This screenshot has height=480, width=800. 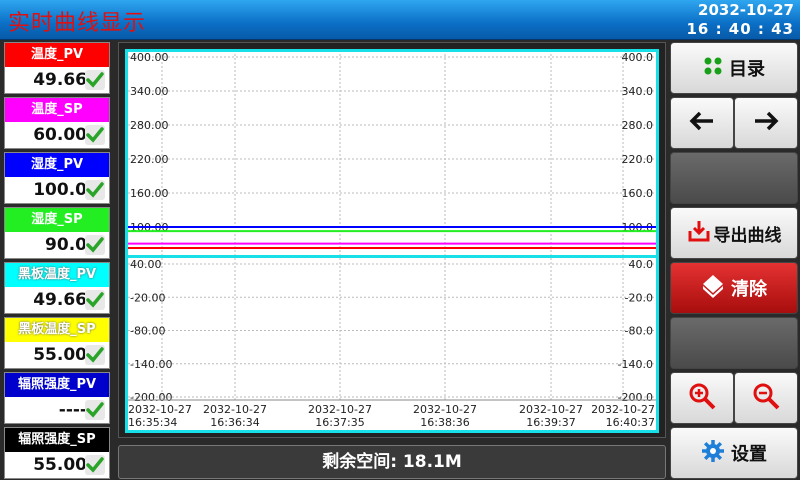 I want to click on y-tick-label-right: -20.0, so click(x=639, y=297).